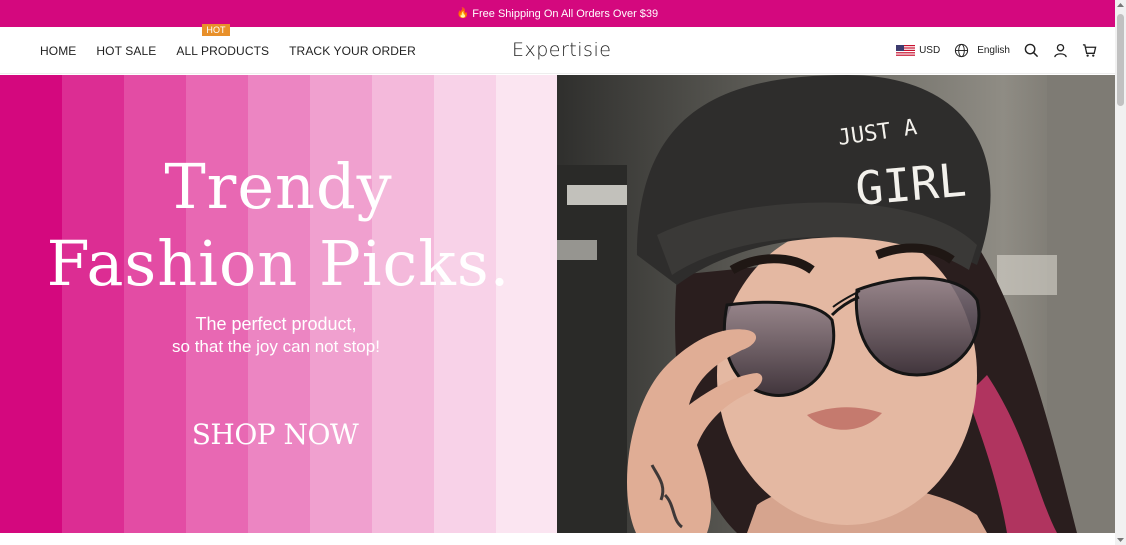 The image size is (1126, 545). What do you see at coordinates (352, 51) in the screenshot?
I see `nav-track-order: TRACK YOUR ORDER` at bounding box center [352, 51].